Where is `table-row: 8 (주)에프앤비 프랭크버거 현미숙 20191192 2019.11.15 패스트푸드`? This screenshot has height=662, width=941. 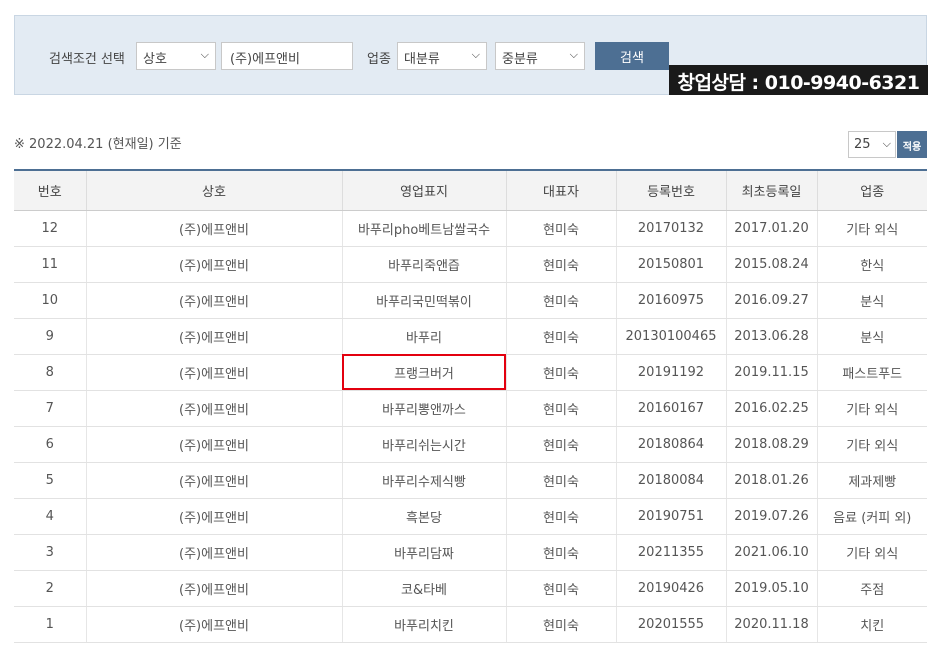 table-row: 8 (주)에프앤비 프랭크버거 현미숙 20191192 2019.11.15 패스트푸드 is located at coordinates (470, 372).